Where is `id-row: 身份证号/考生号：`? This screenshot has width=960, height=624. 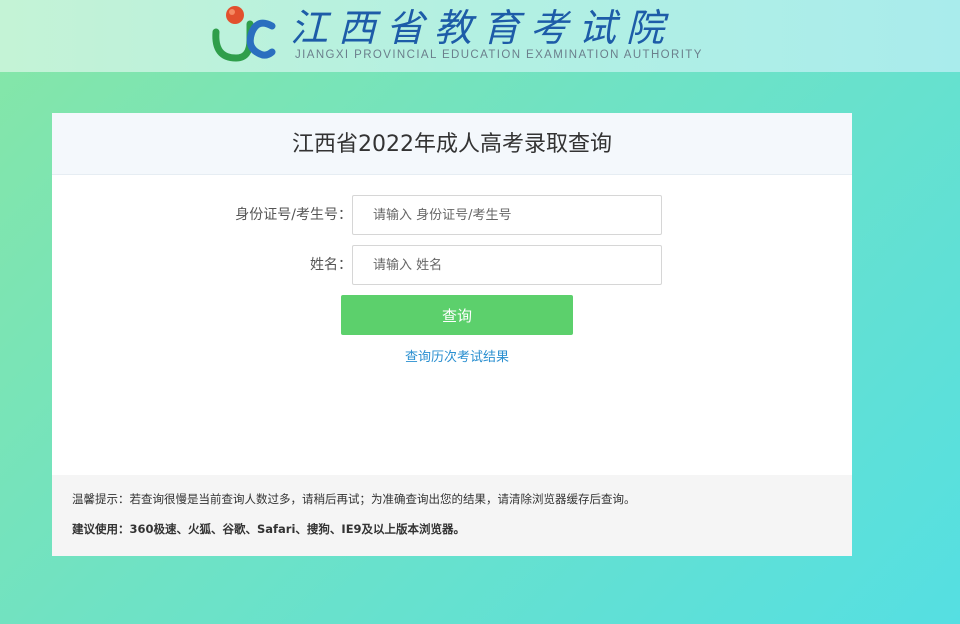 id-row: 身份证号/考生号： is located at coordinates (452, 215).